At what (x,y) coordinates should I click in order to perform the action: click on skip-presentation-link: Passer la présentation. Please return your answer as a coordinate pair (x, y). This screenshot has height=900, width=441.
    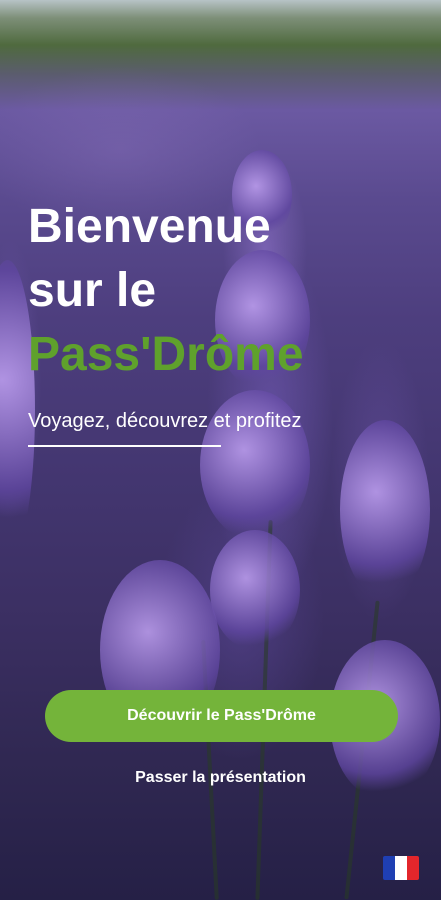
    Looking at the image, I should click on (220, 778).